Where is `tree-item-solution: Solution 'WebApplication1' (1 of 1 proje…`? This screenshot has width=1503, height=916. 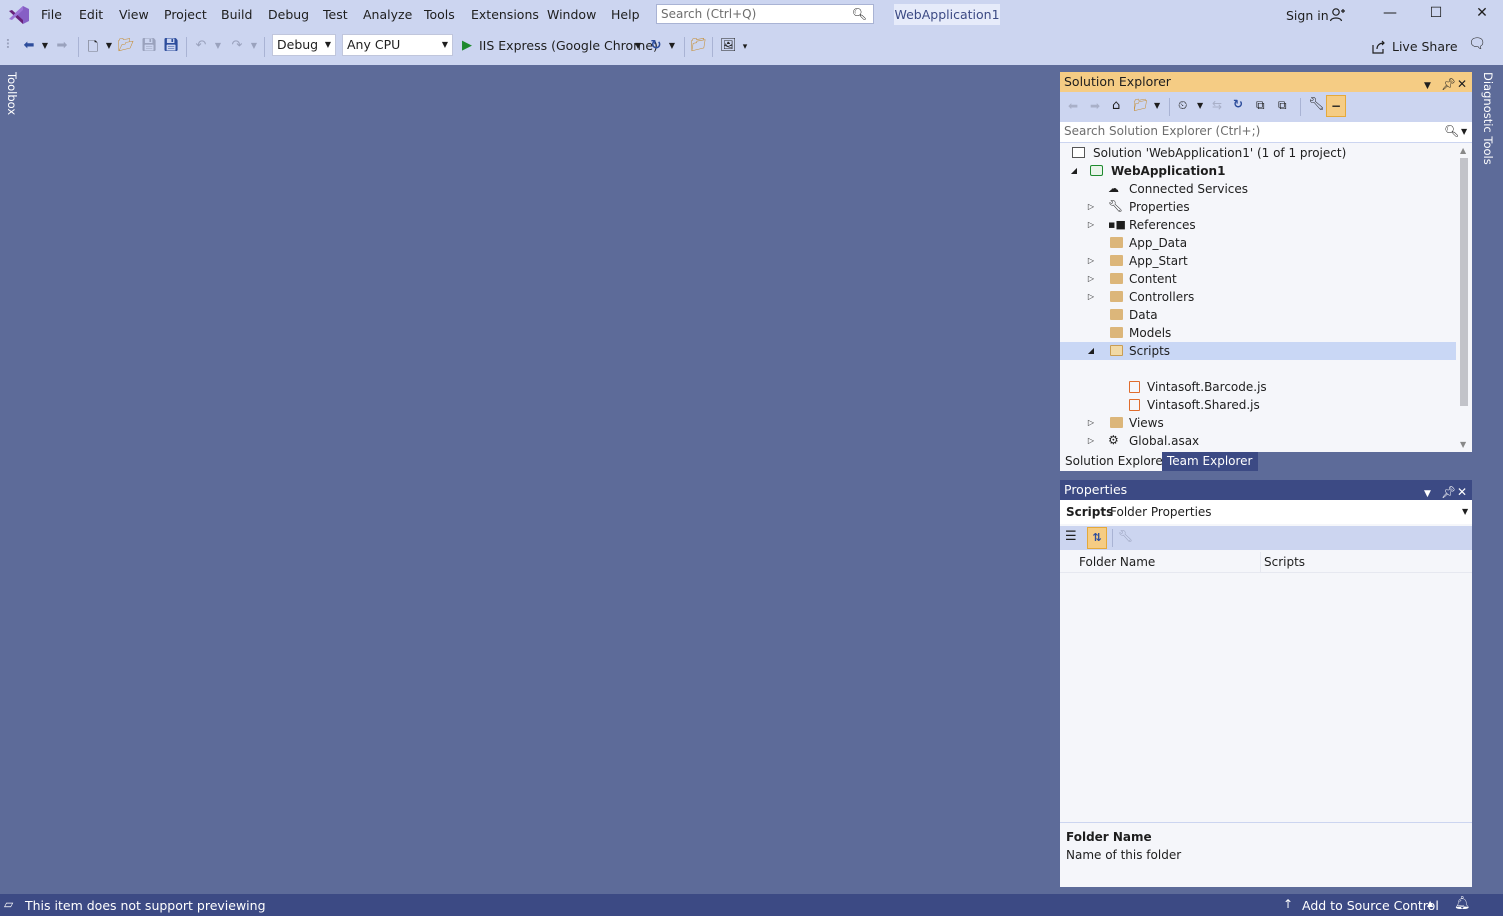
tree-item-solution: Solution 'WebApplication1' (1 of 1 proje… is located at coordinates (1258, 153).